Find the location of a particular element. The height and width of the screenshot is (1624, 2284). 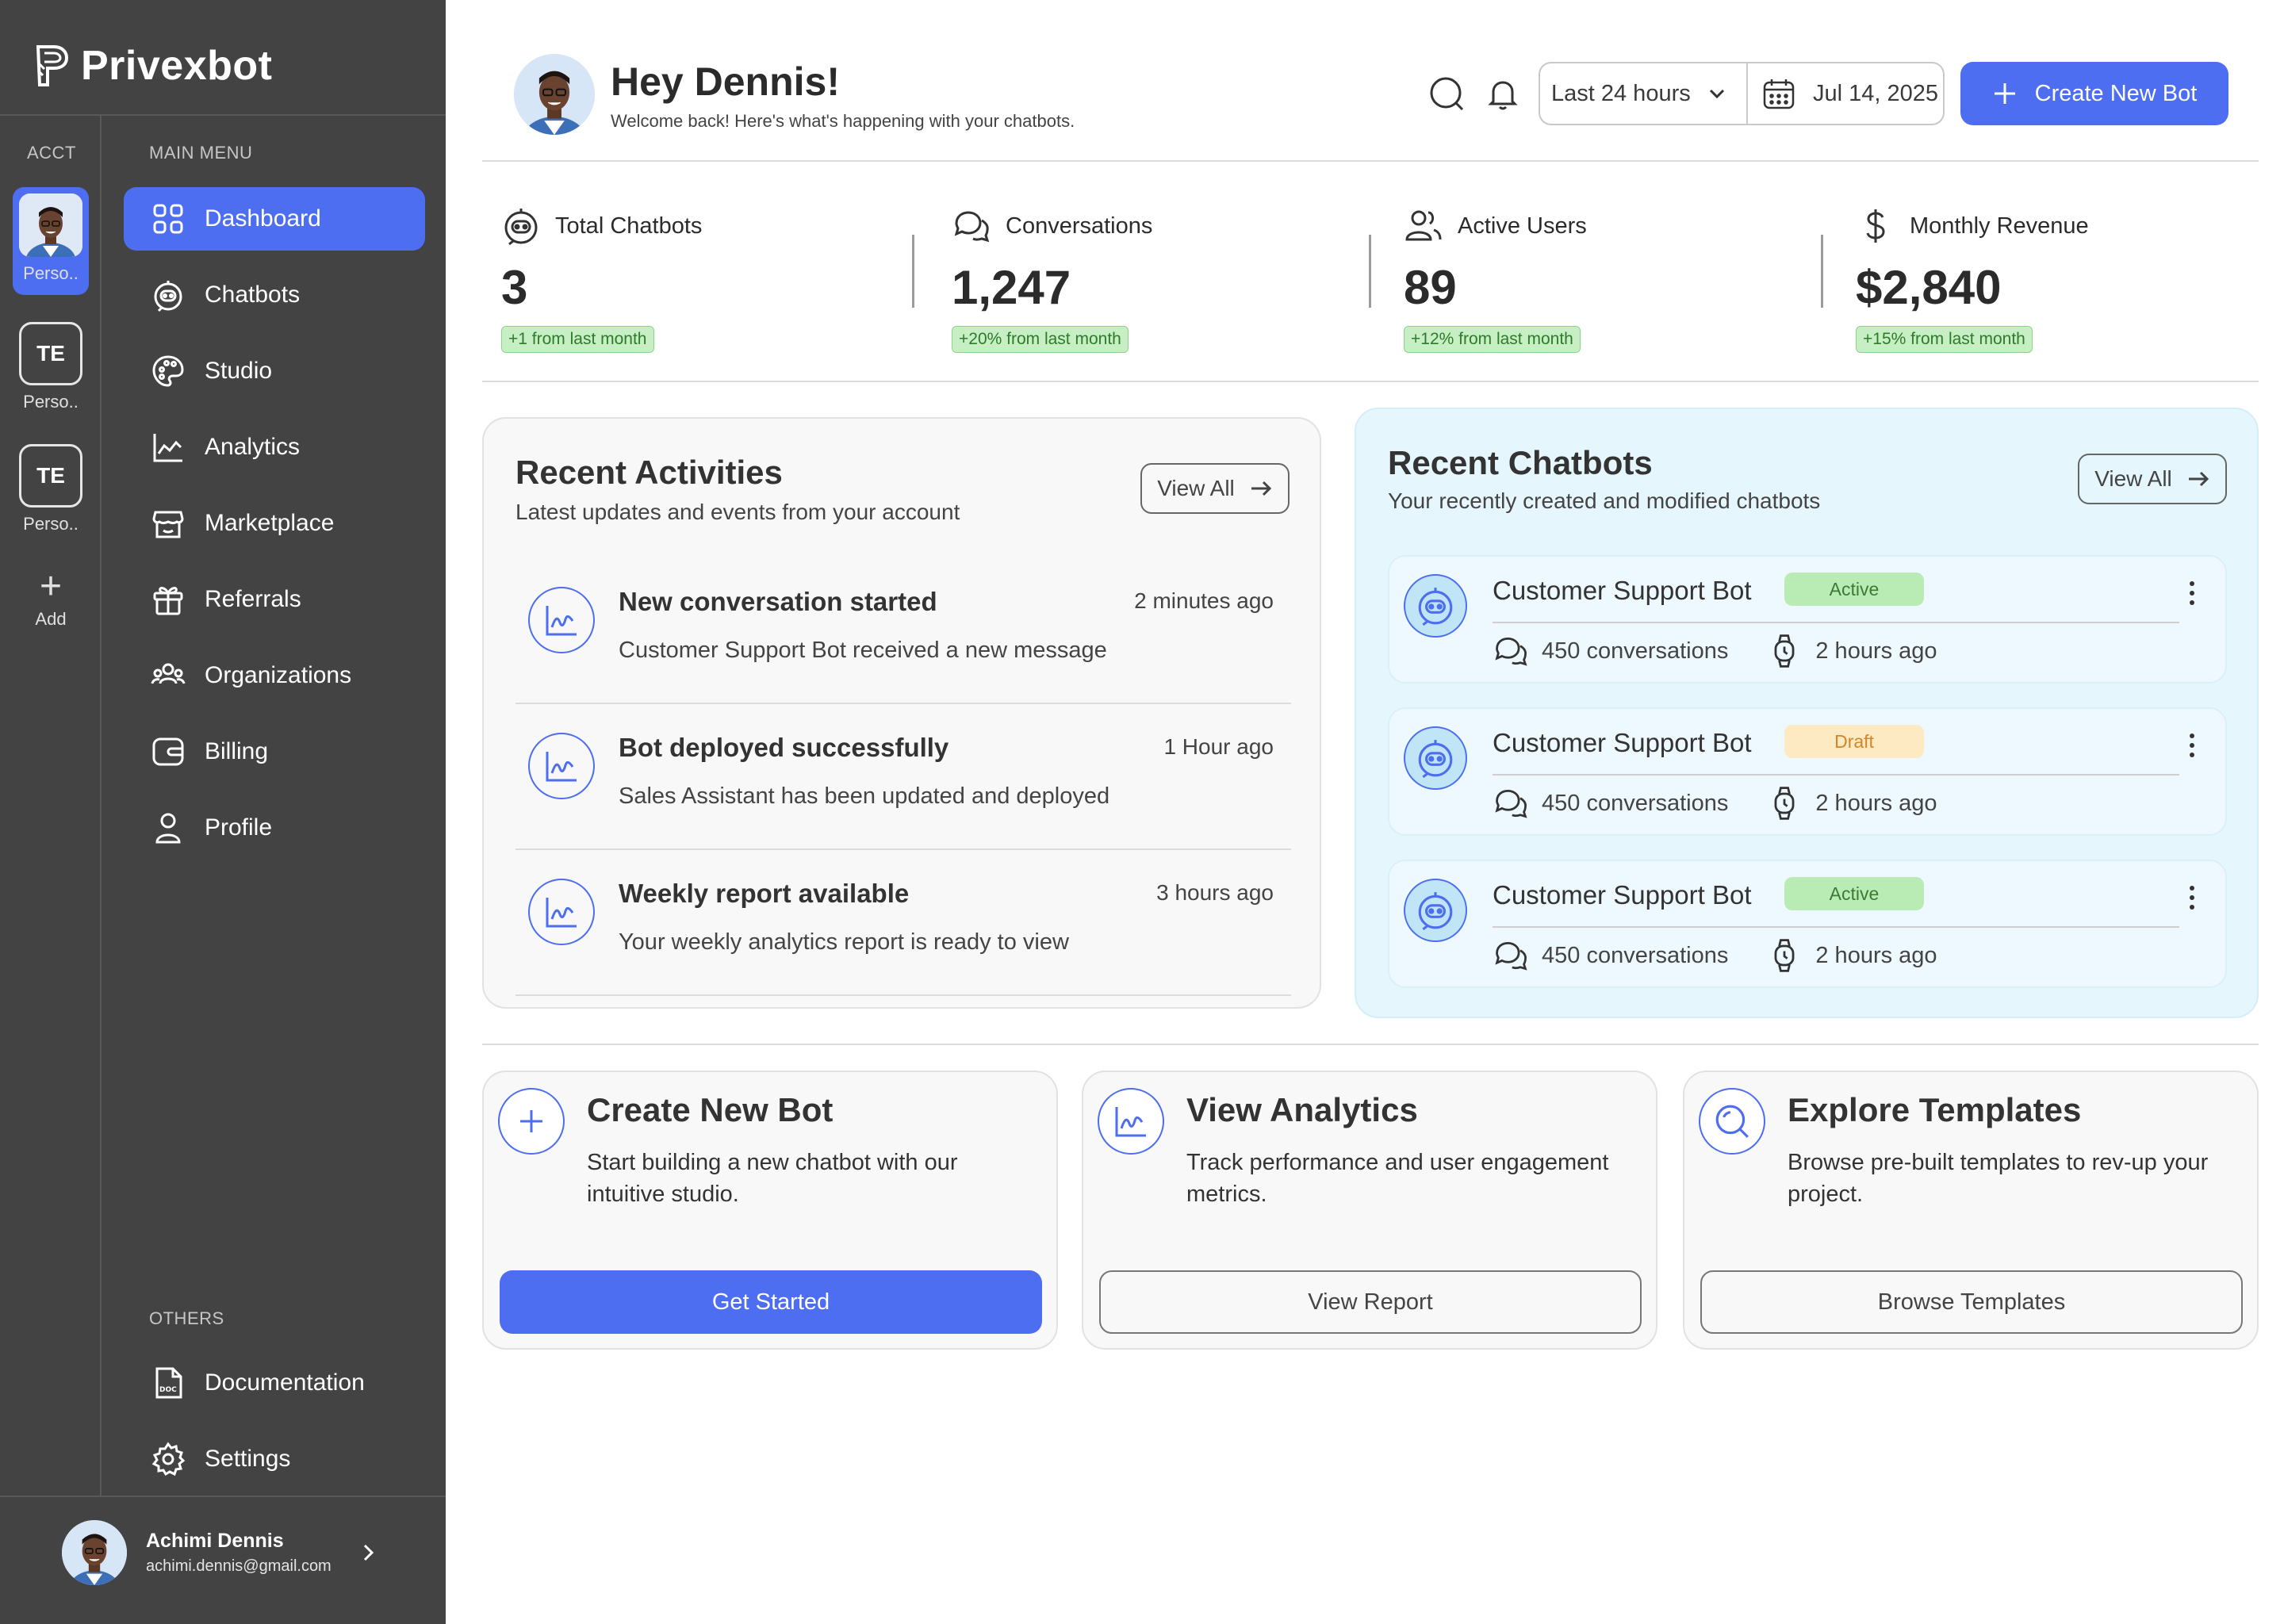

page-title: Hey Dennis! is located at coordinates (725, 81).